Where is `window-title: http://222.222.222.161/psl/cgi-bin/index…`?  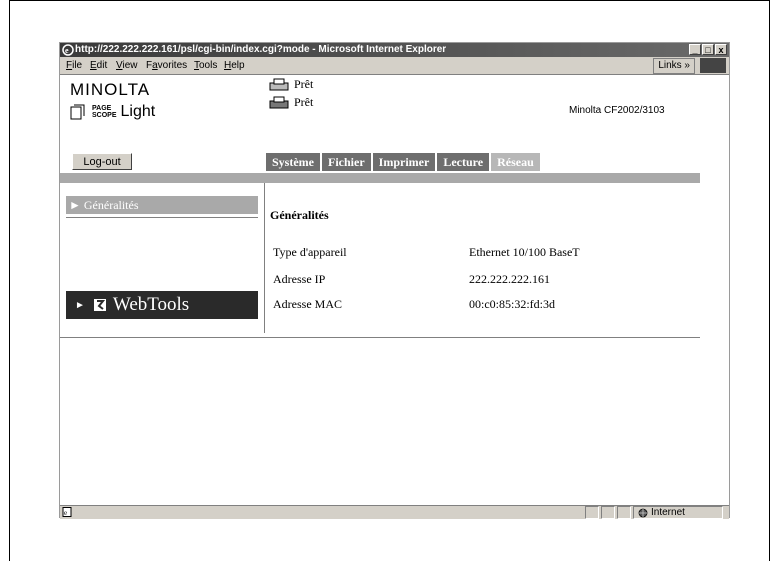
window-title: http://222.222.222.161/psl/cgi-bin/index… is located at coordinates (261, 49).